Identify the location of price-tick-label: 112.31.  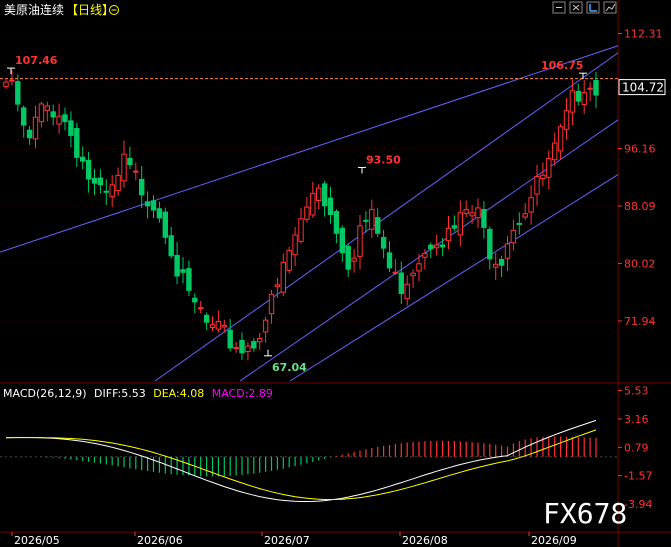
(643, 34).